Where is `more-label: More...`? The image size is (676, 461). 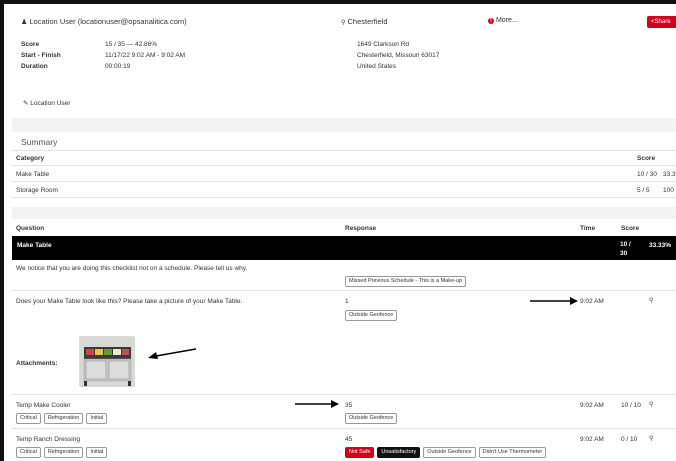 more-label: More... is located at coordinates (506, 20).